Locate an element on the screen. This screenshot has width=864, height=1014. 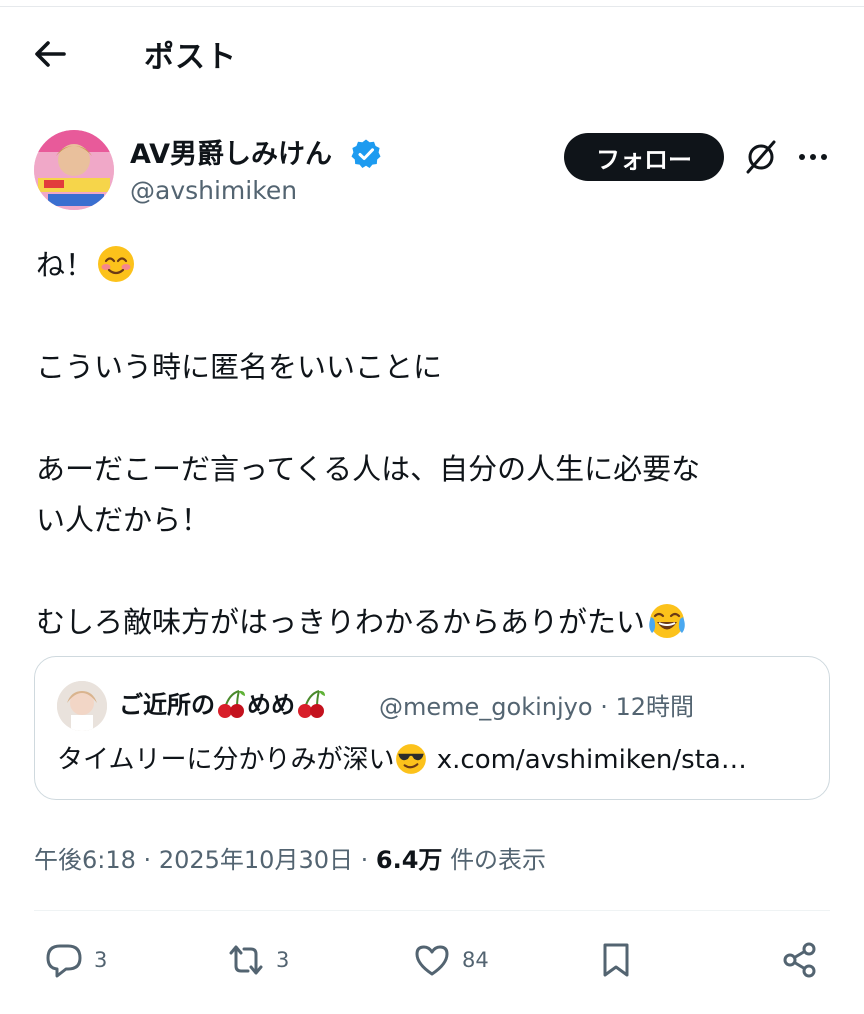
more-options-icon is located at coordinates (813, 157).